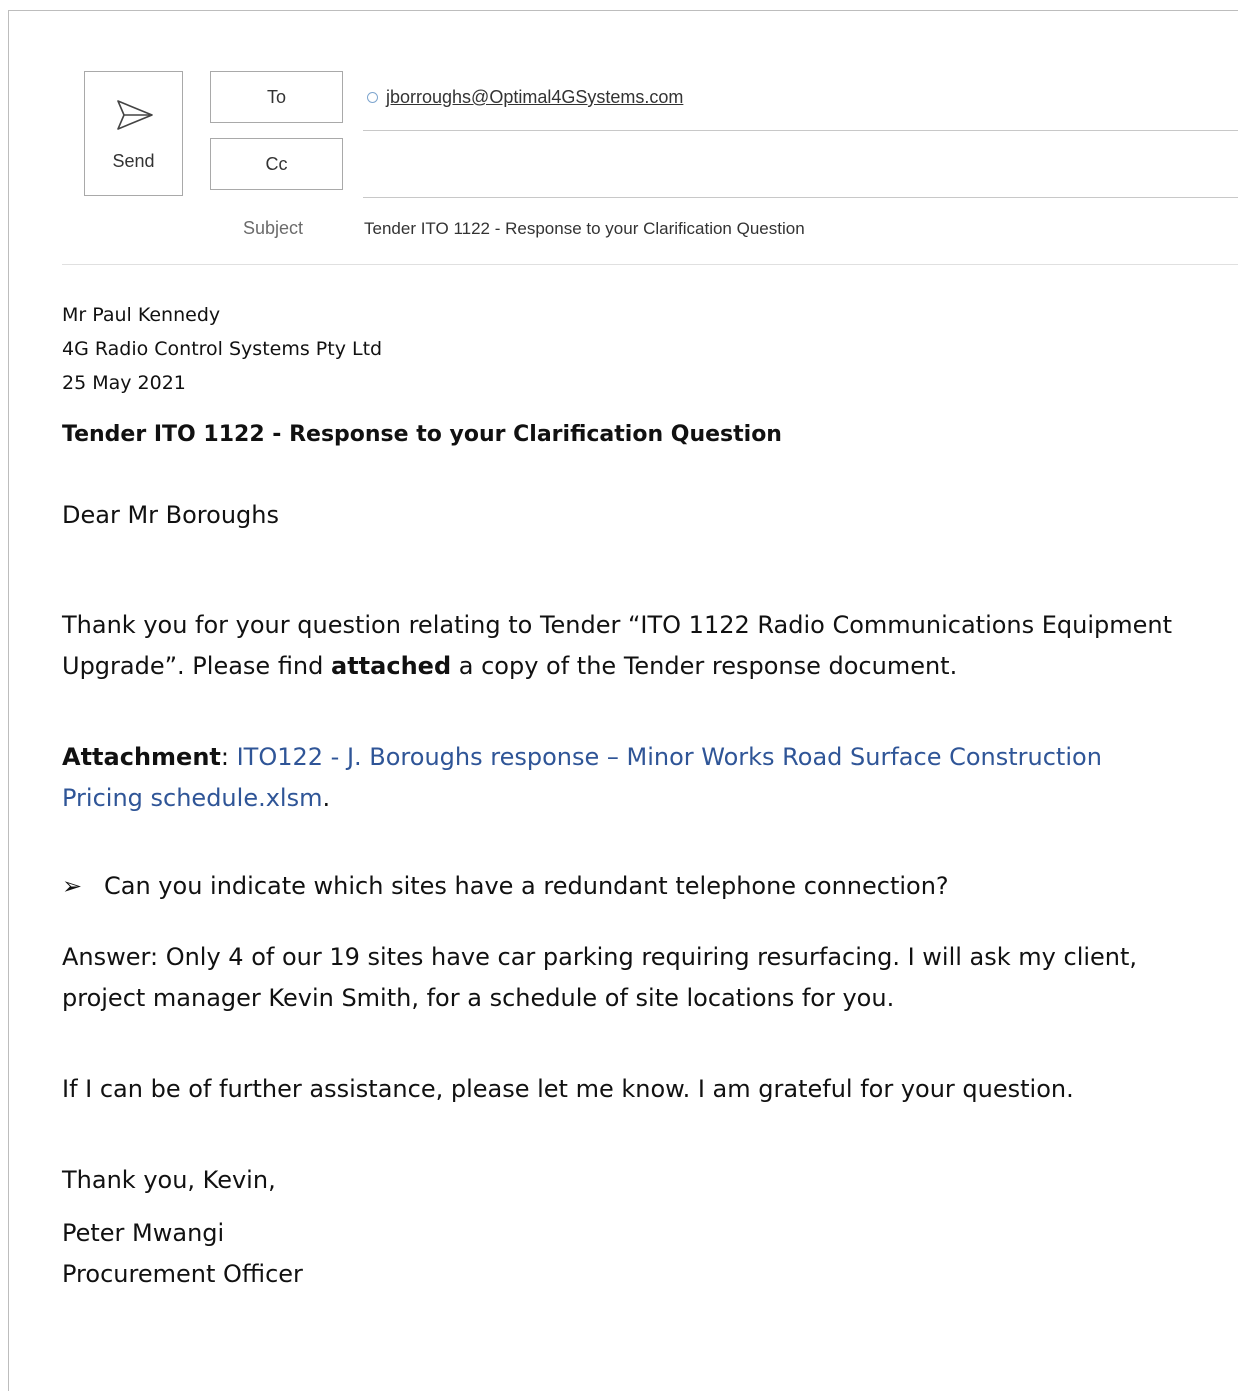 This screenshot has height=1391, width=1238. What do you see at coordinates (650, 264) in the screenshot?
I see `header-divider` at bounding box center [650, 264].